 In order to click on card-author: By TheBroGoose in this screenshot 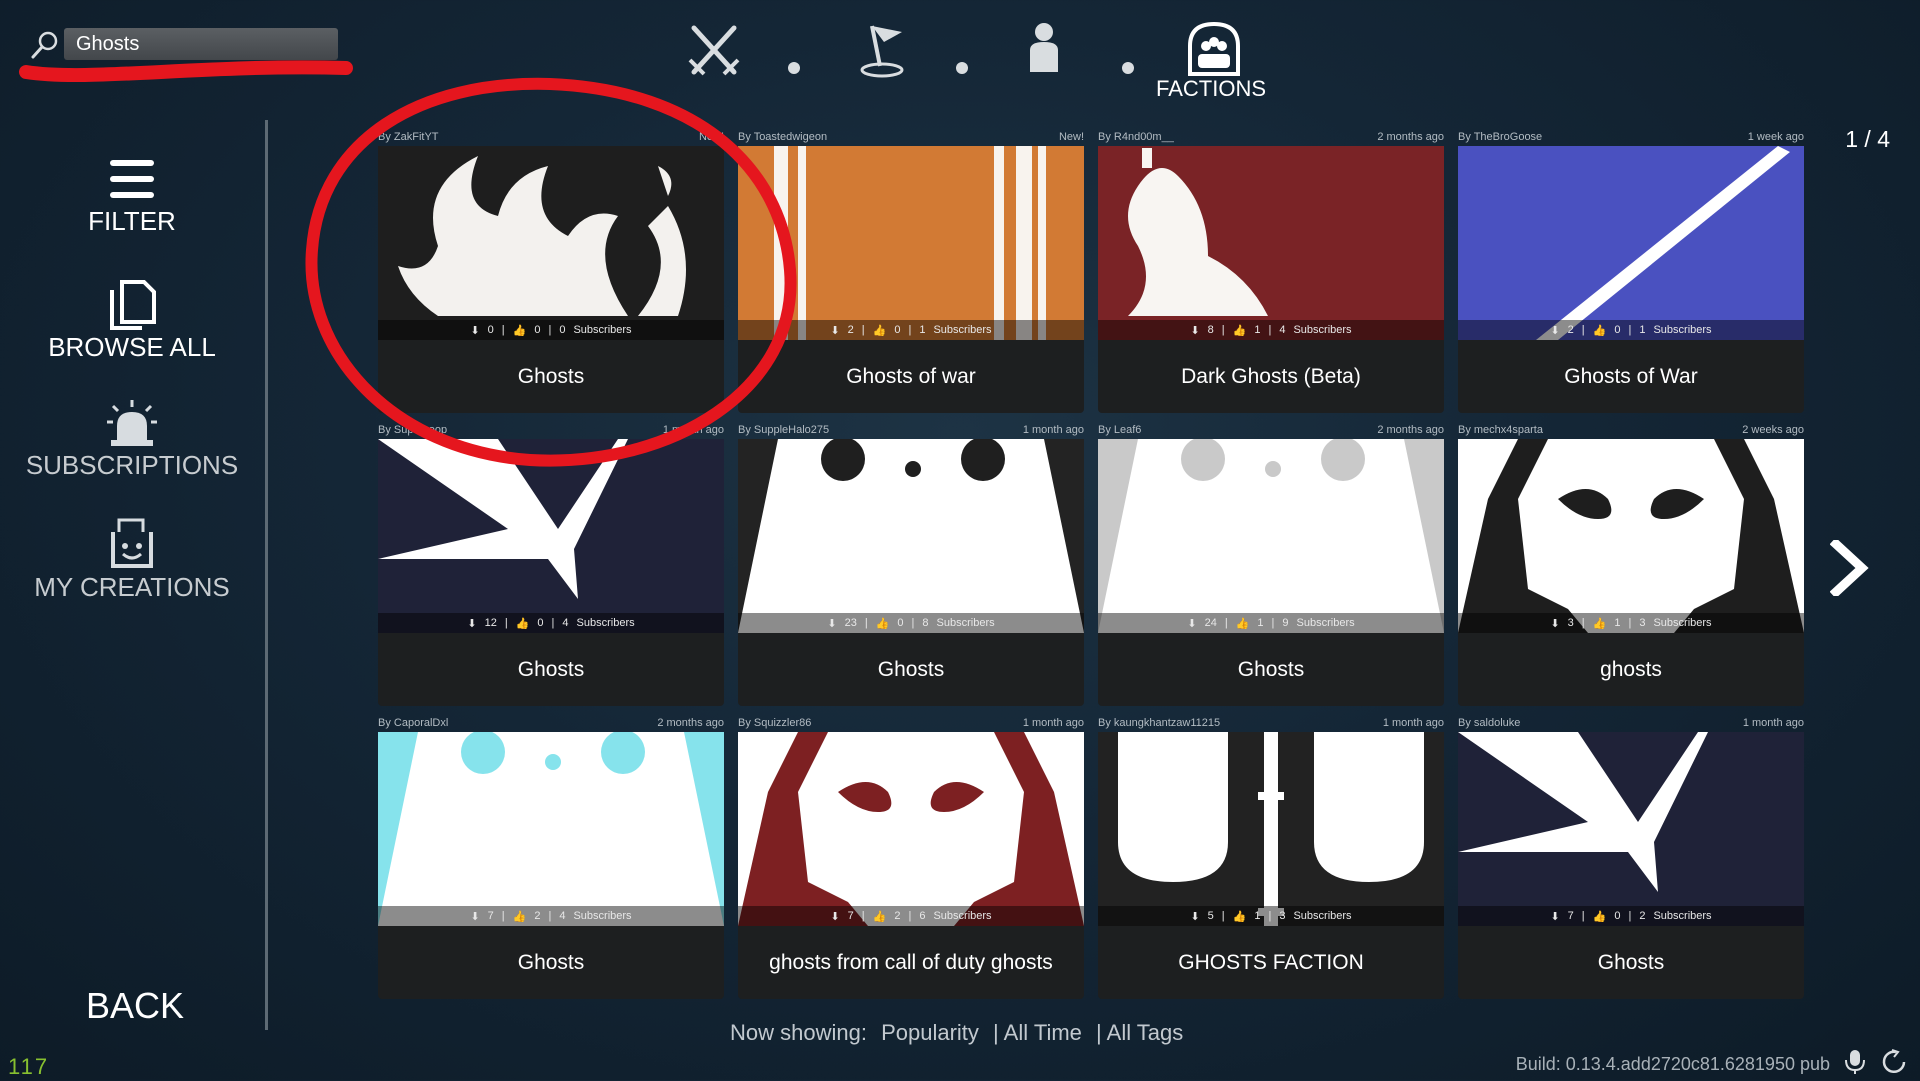, I will do `click(1500, 137)`.